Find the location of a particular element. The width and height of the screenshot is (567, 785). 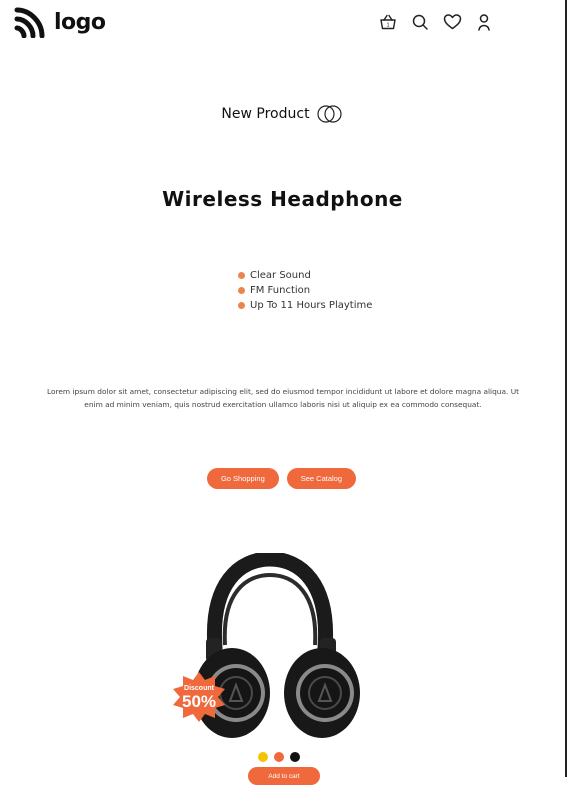

logo: logo is located at coordinates (60, 22).